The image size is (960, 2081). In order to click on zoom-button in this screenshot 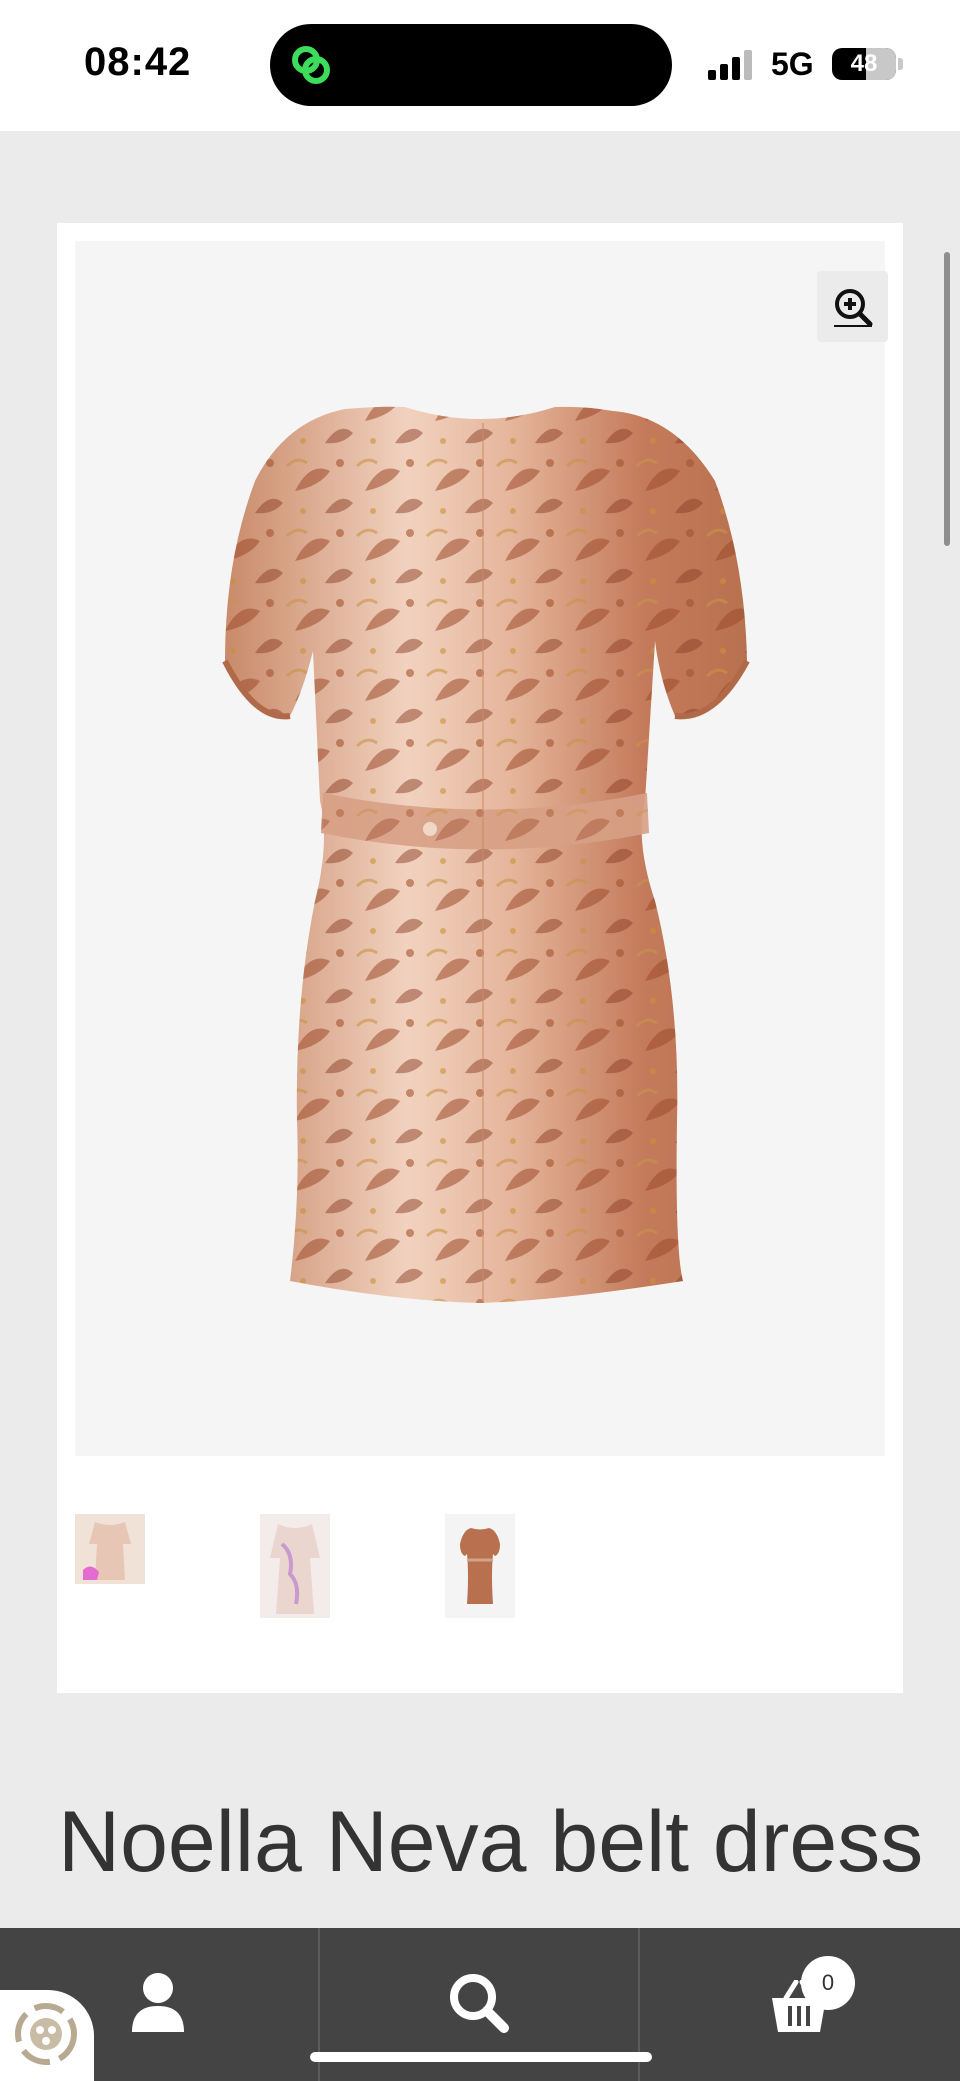, I will do `click(852, 306)`.